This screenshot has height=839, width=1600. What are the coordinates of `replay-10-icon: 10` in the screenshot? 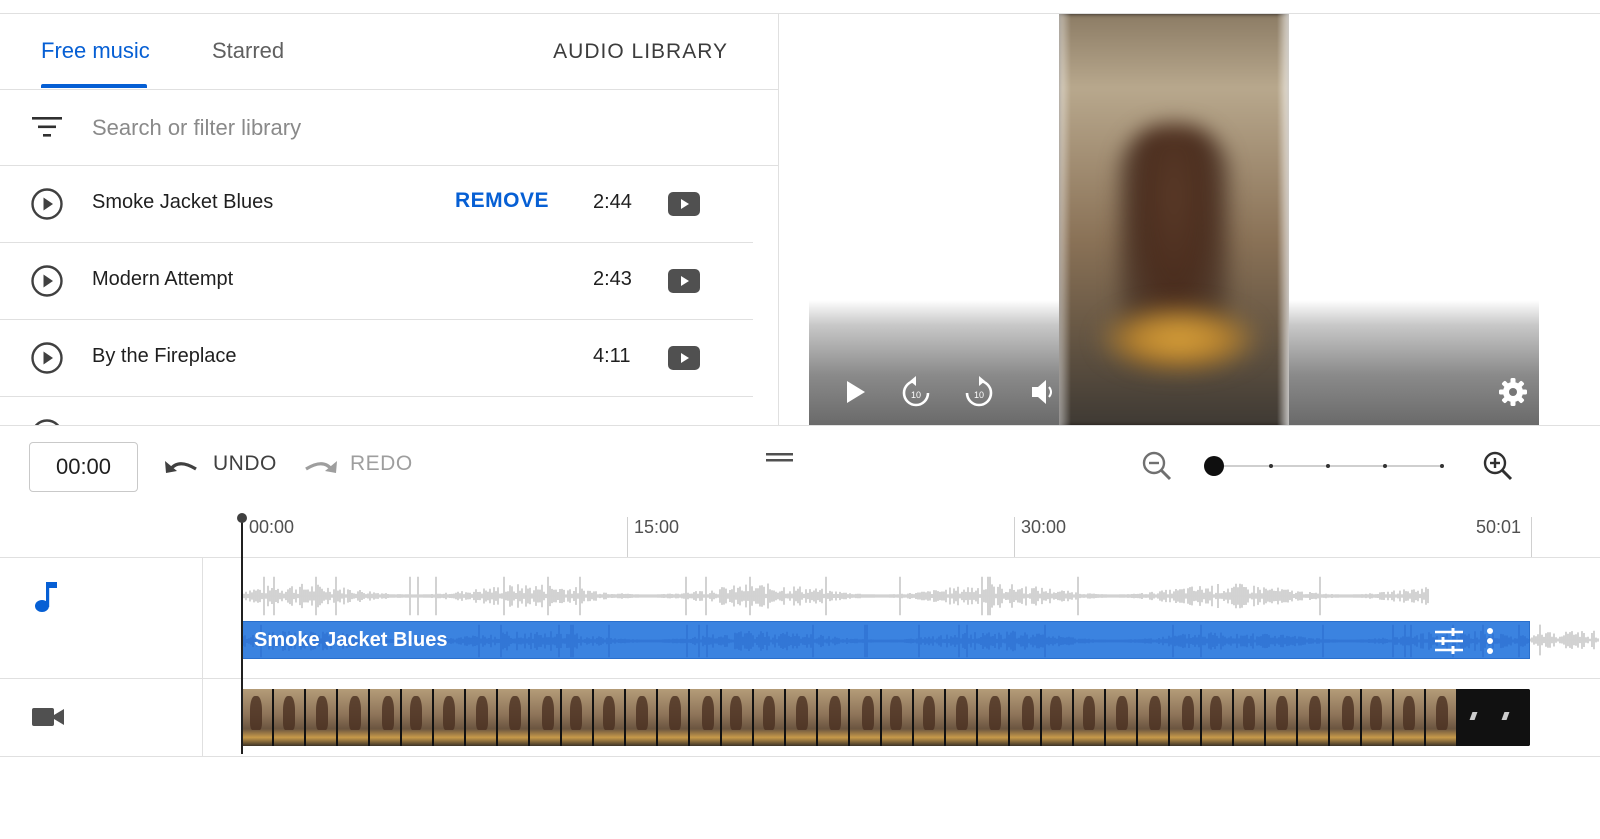 It's located at (916, 392).